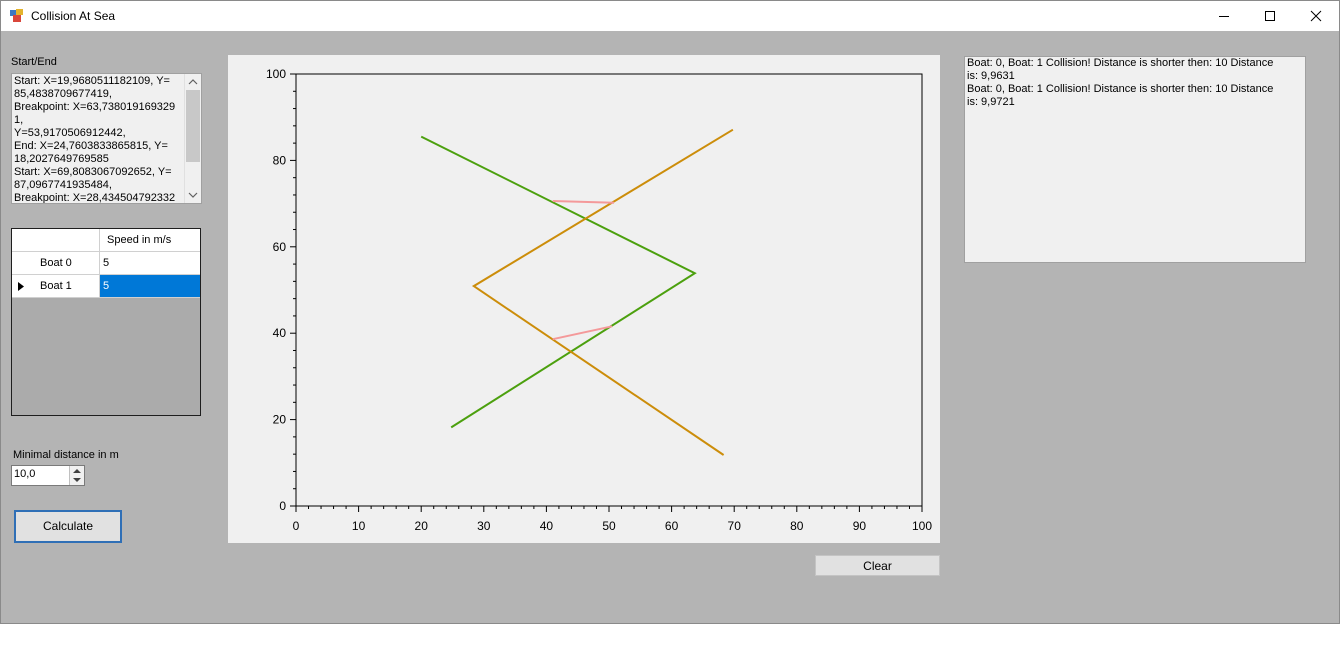 The image size is (1340, 648). I want to click on scroll-up-icon, so click(193, 82).